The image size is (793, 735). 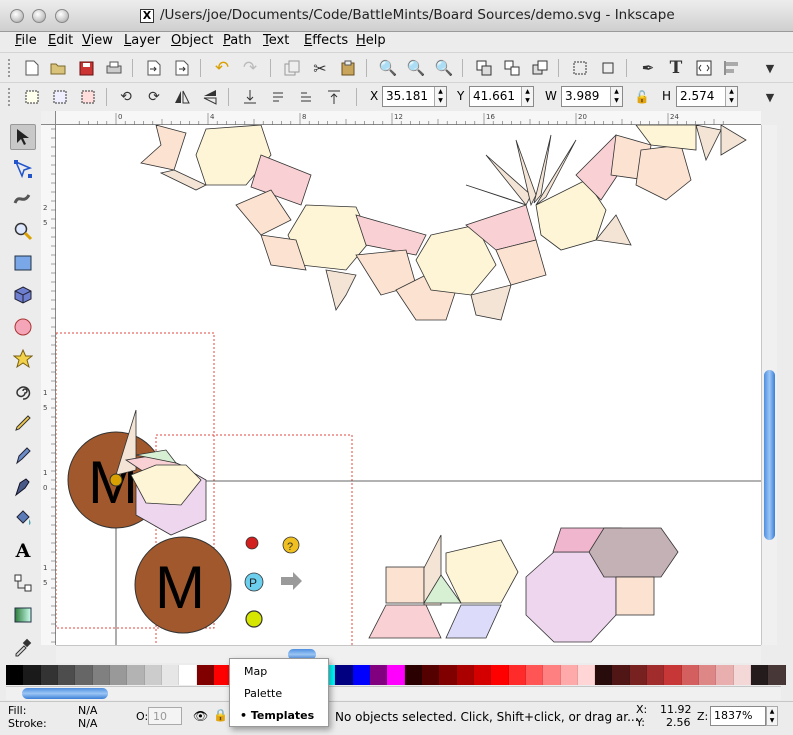 What do you see at coordinates (388, 68) in the screenshot?
I see `zoom-selection-icon: 🔍` at bounding box center [388, 68].